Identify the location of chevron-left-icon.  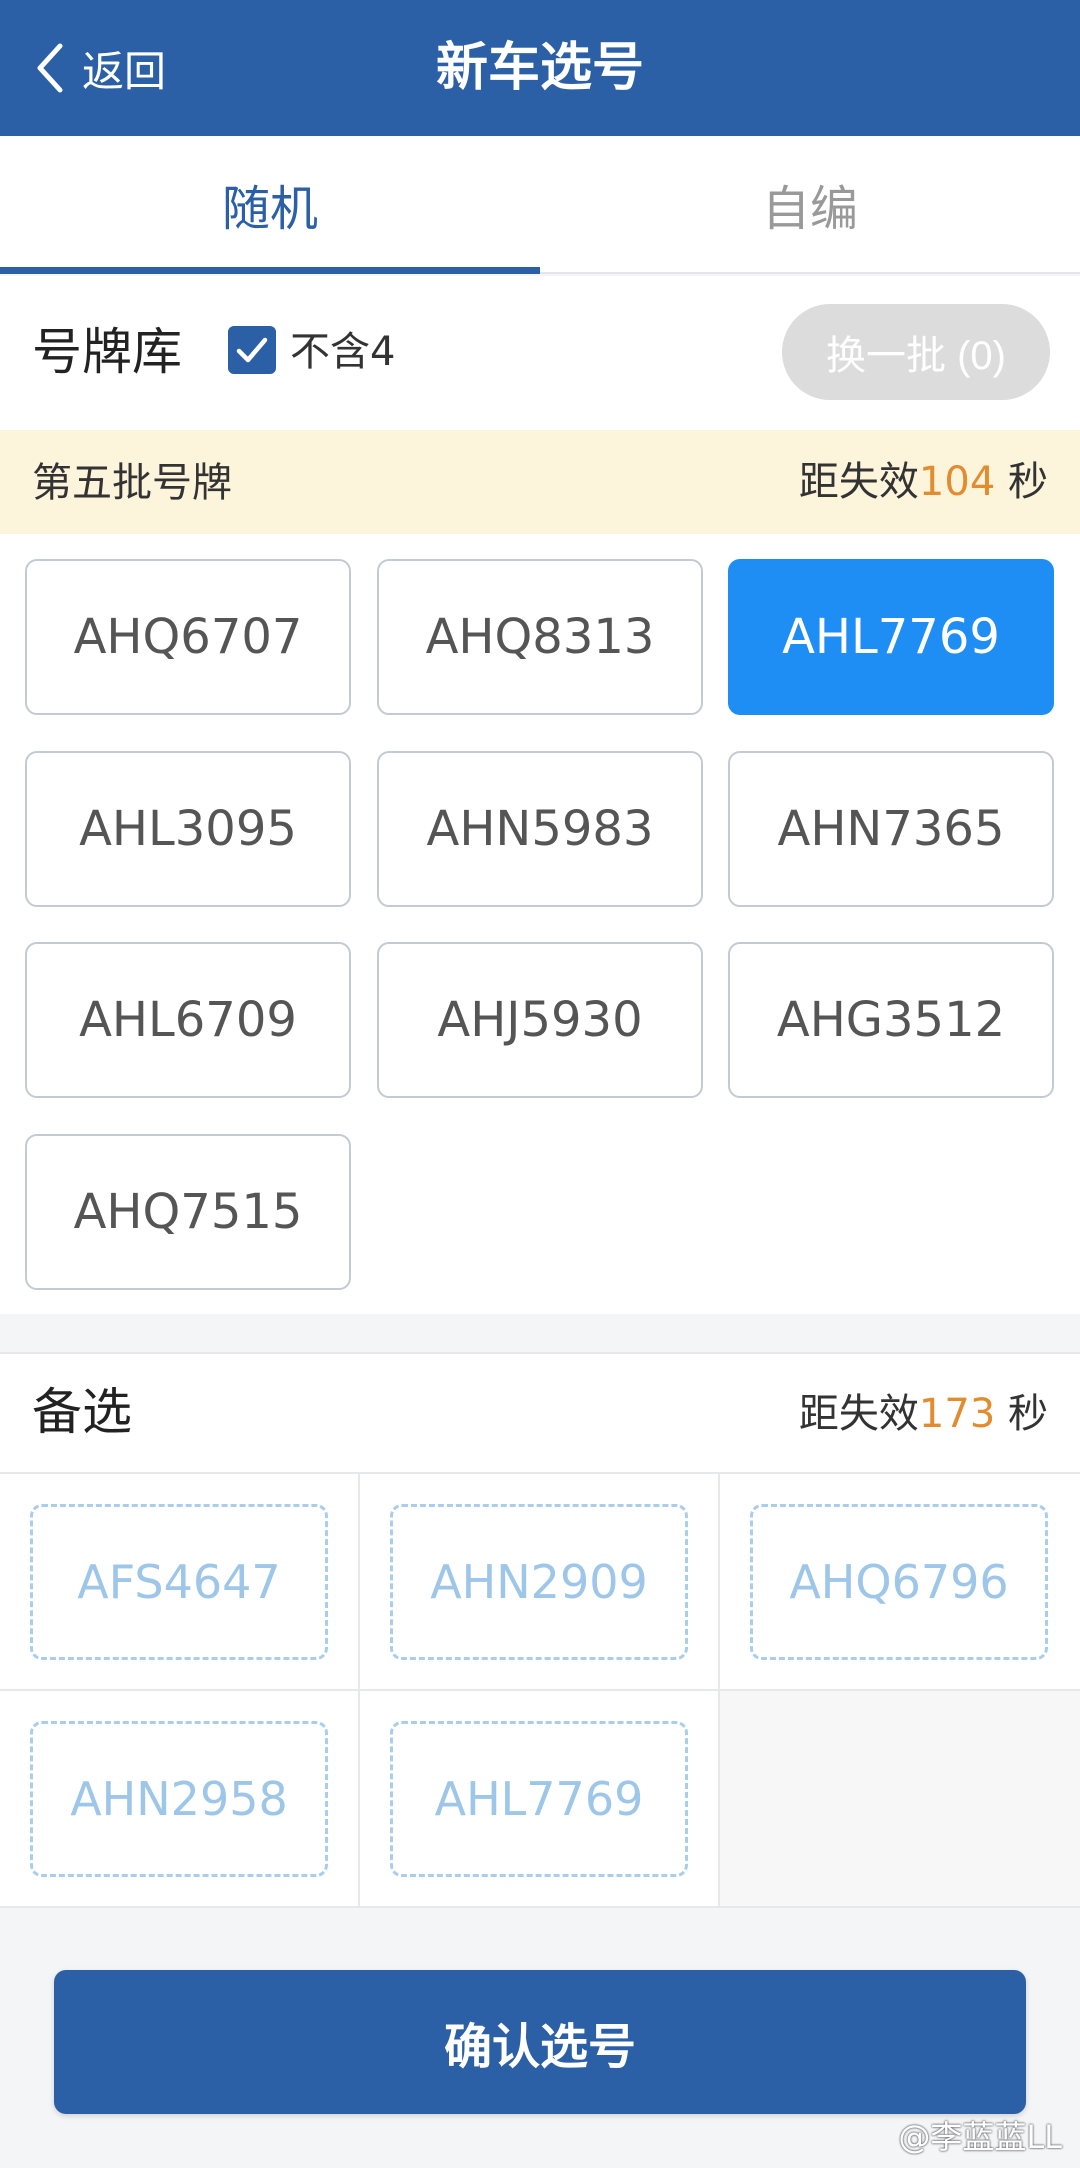
(50, 68).